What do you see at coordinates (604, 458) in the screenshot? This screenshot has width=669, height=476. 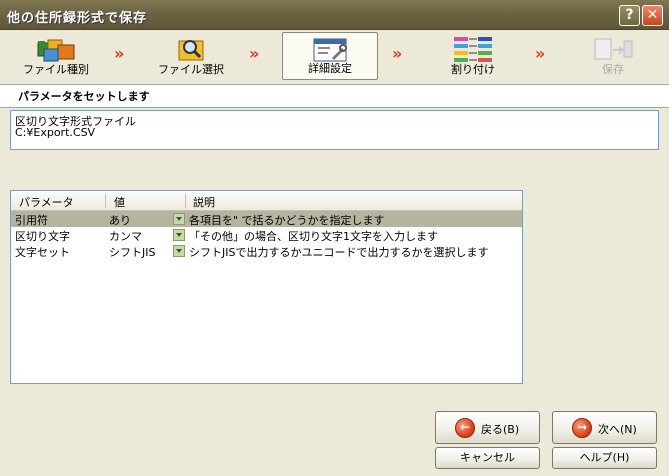 I see `help-button: ヘルプ(H)` at bounding box center [604, 458].